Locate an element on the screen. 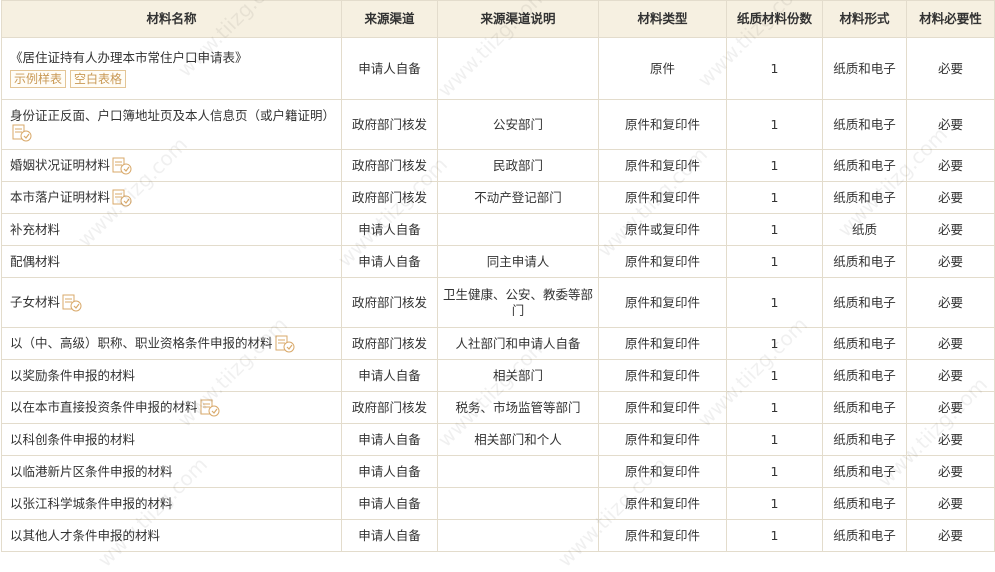 The width and height of the screenshot is (995, 572). header-source-desc: 来源渠道说明 is located at coordinates (518, 19).